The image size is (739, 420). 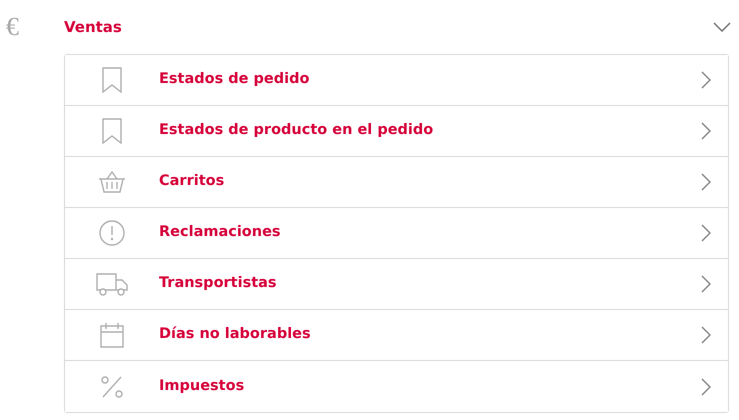 I want to click on menu-item-label: Transportistas, so click(x=218, y=284).